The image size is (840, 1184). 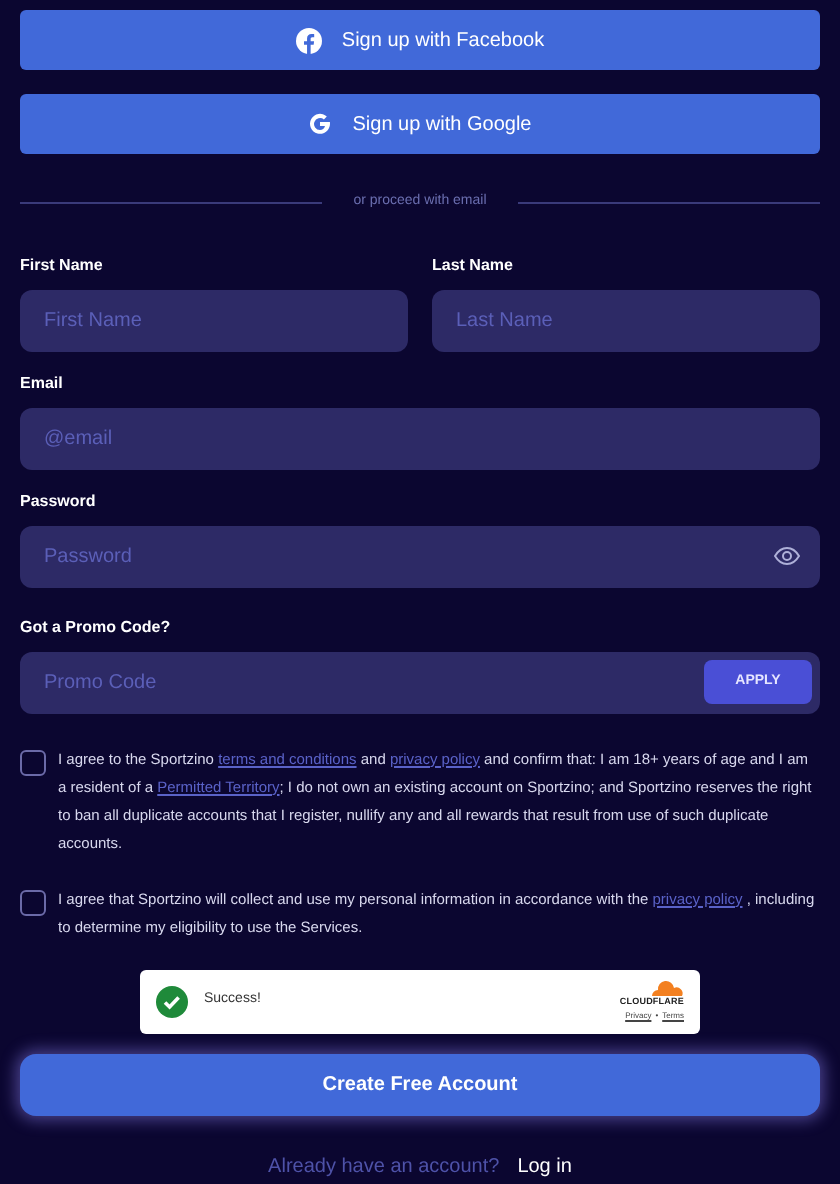 What do you see at coordinates (96, 627) in the screenshot?
I see `field-label: Got a Promo Code?` at bounding box center [96, 627].